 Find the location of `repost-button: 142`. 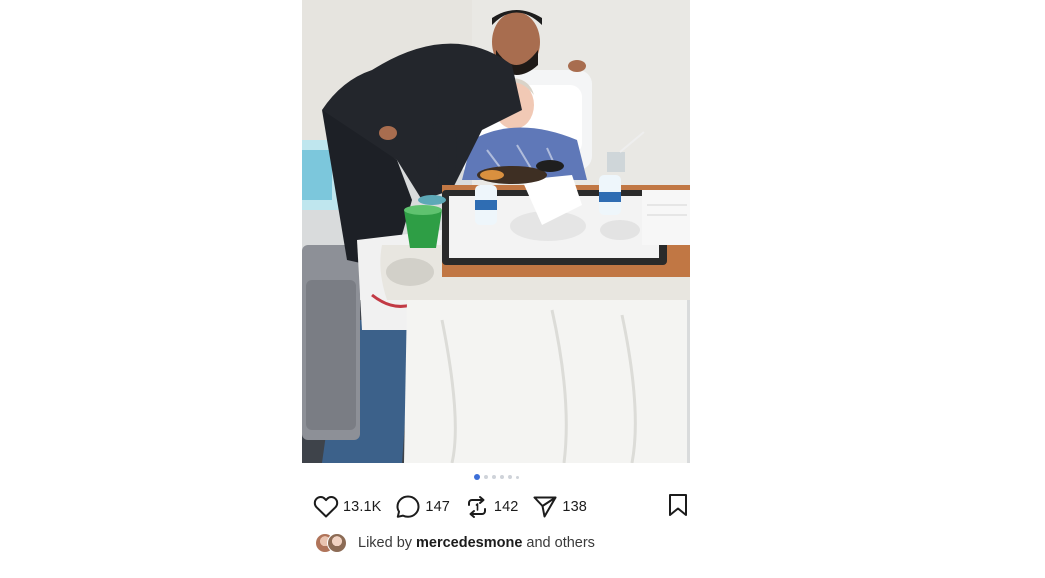

repost-button: 142 is located at coordinates (491, 507).